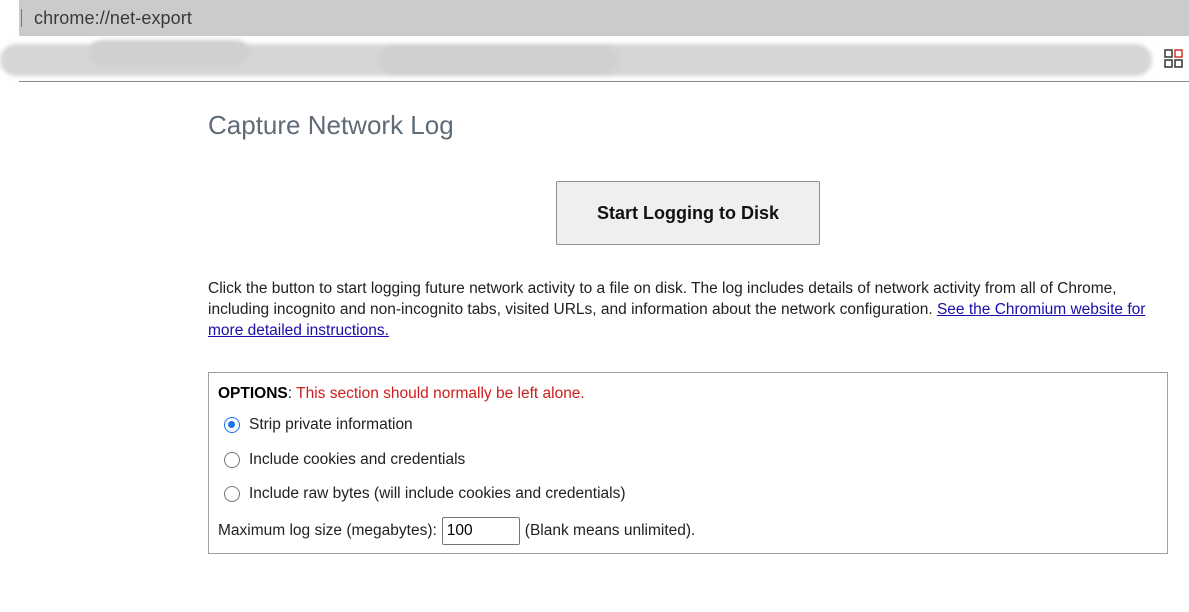  What do you see at coordinates (331, 125) in the screenshot?
I see `page-title: Capture Network Log` at bounding box center [331, 125].